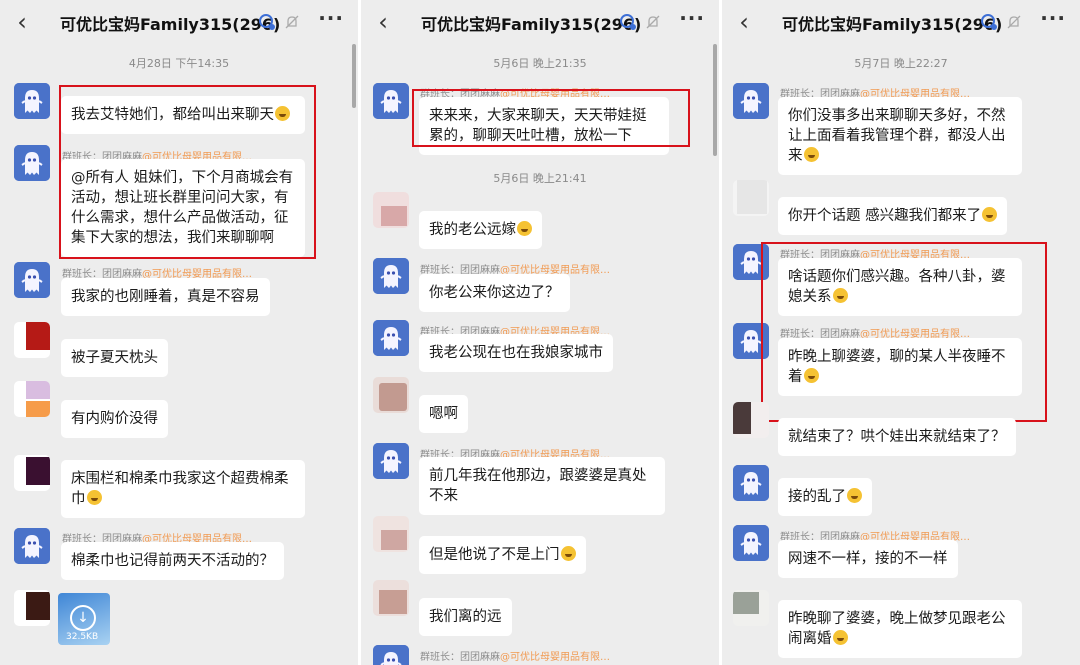  I want to click on message-text: 嗯啊, so click(443, 414).